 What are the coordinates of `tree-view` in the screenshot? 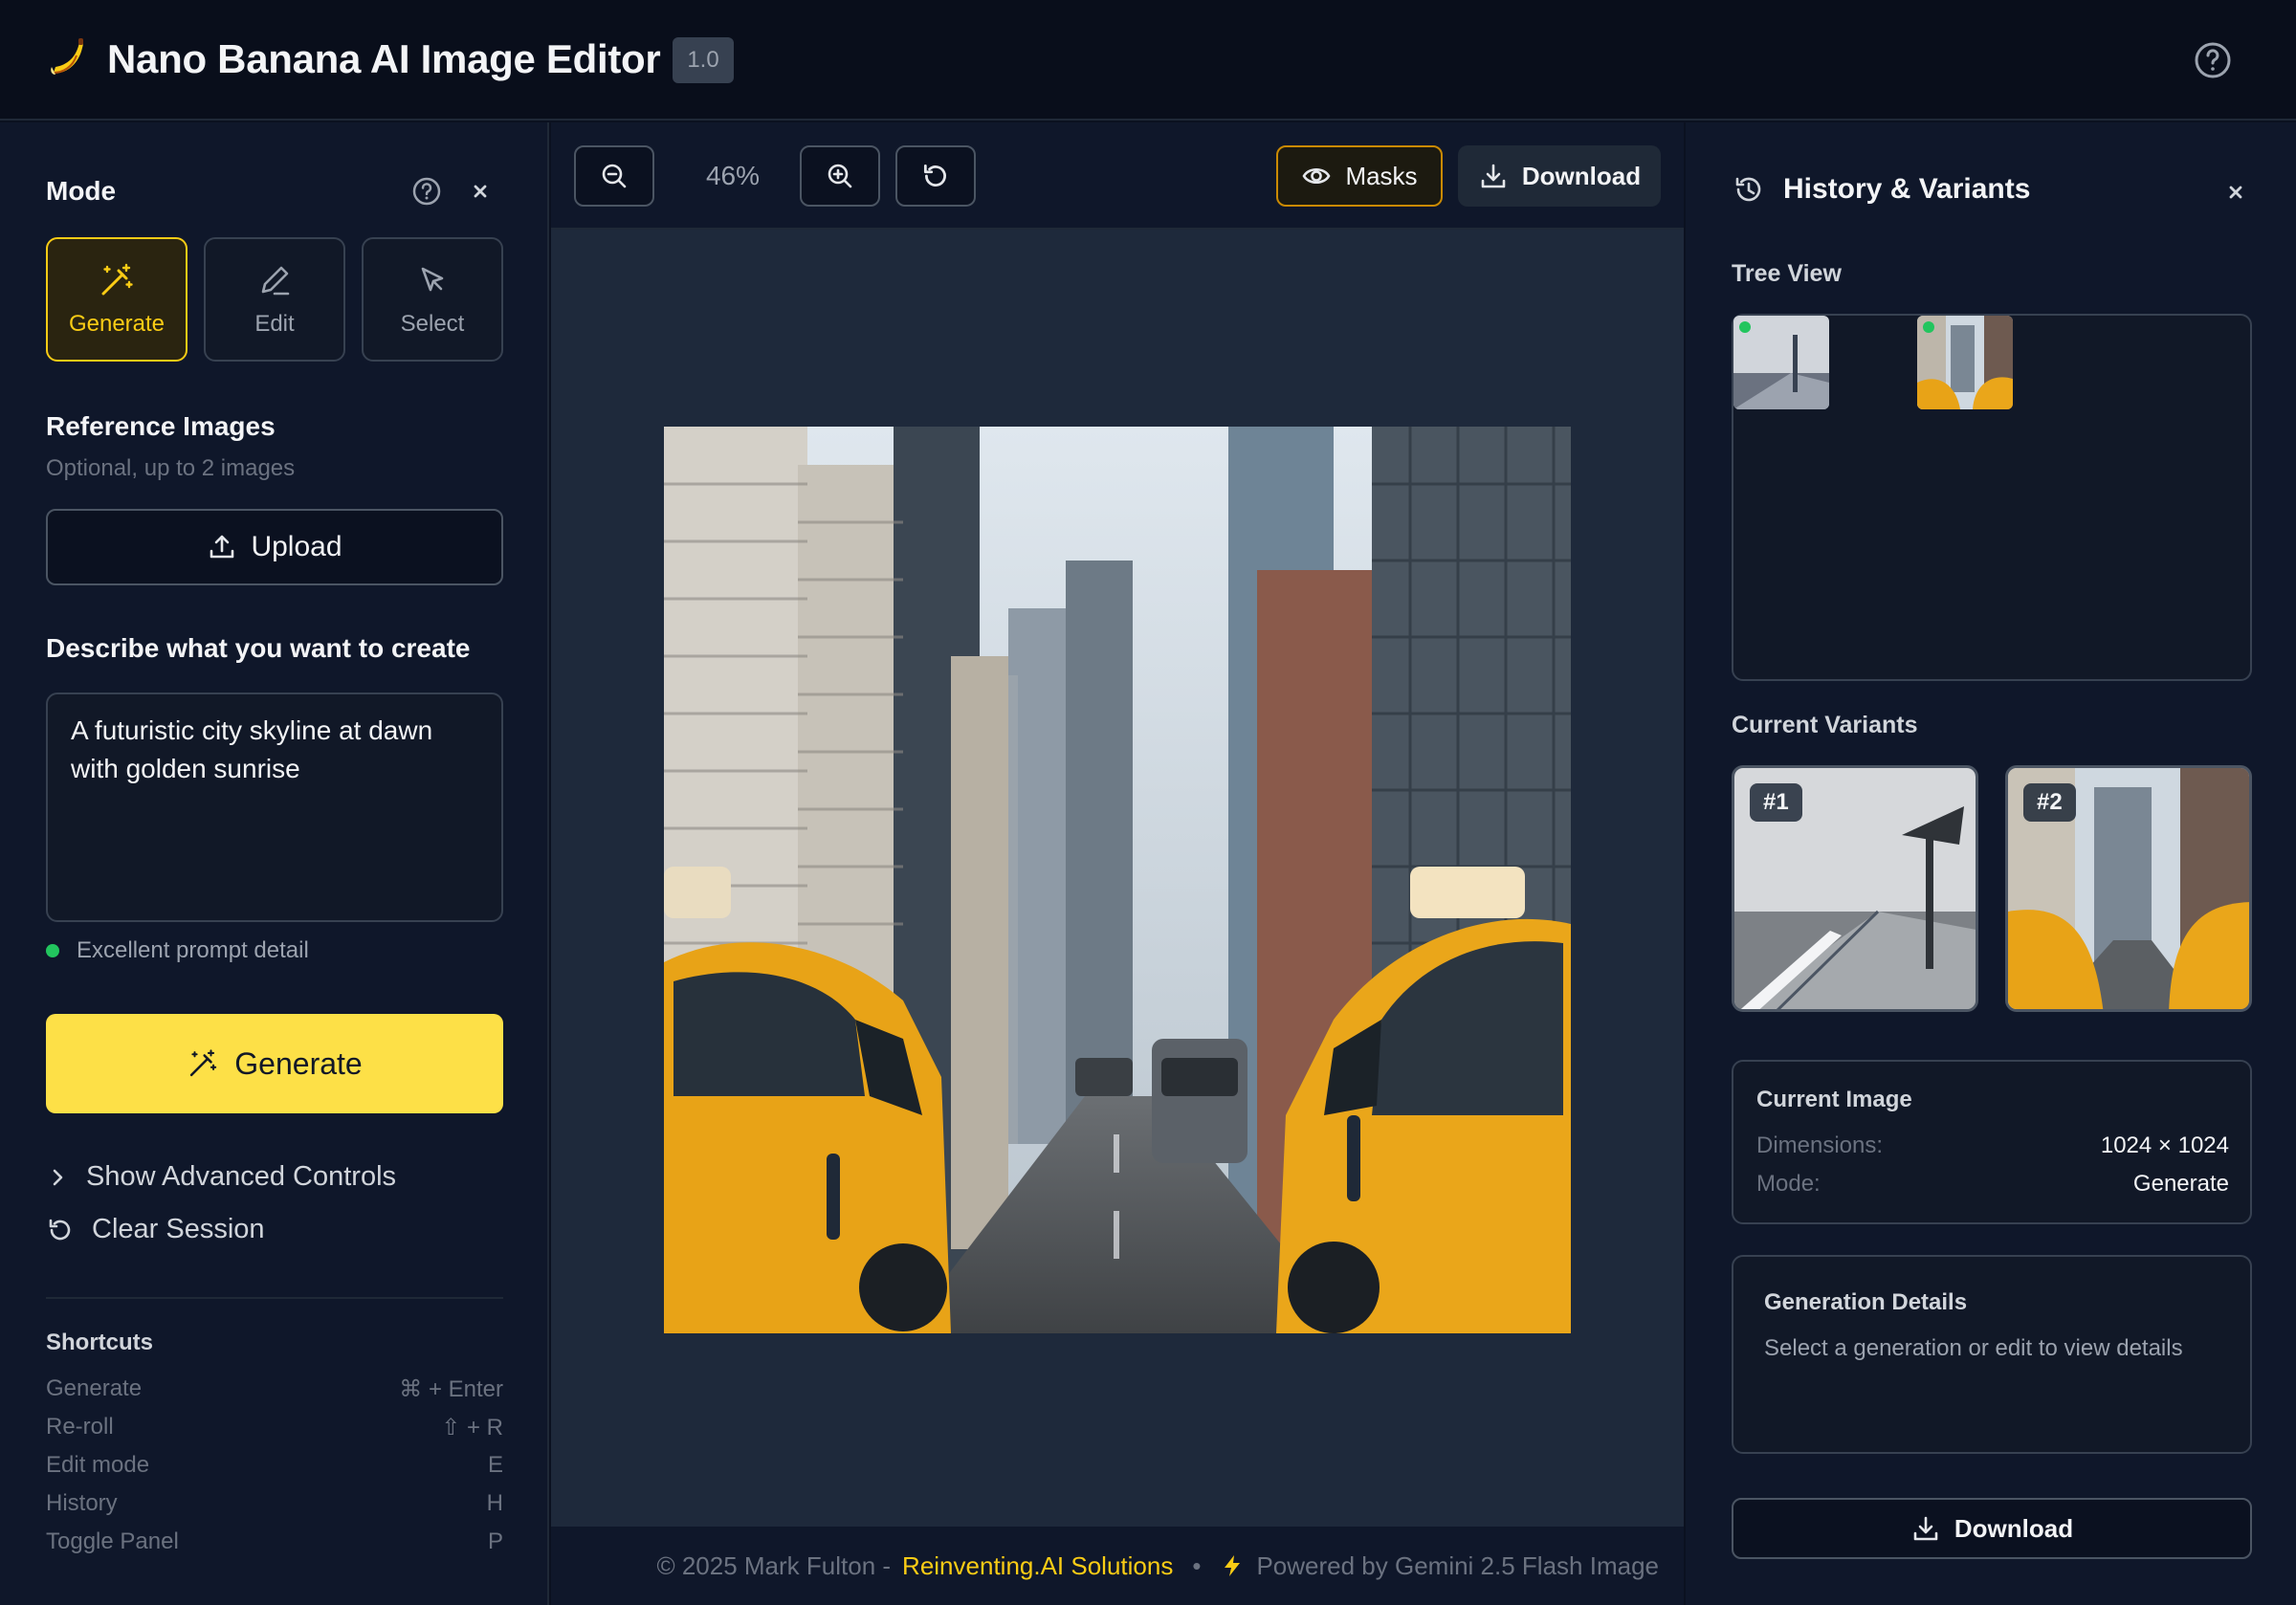 It's located at (1992, 497).